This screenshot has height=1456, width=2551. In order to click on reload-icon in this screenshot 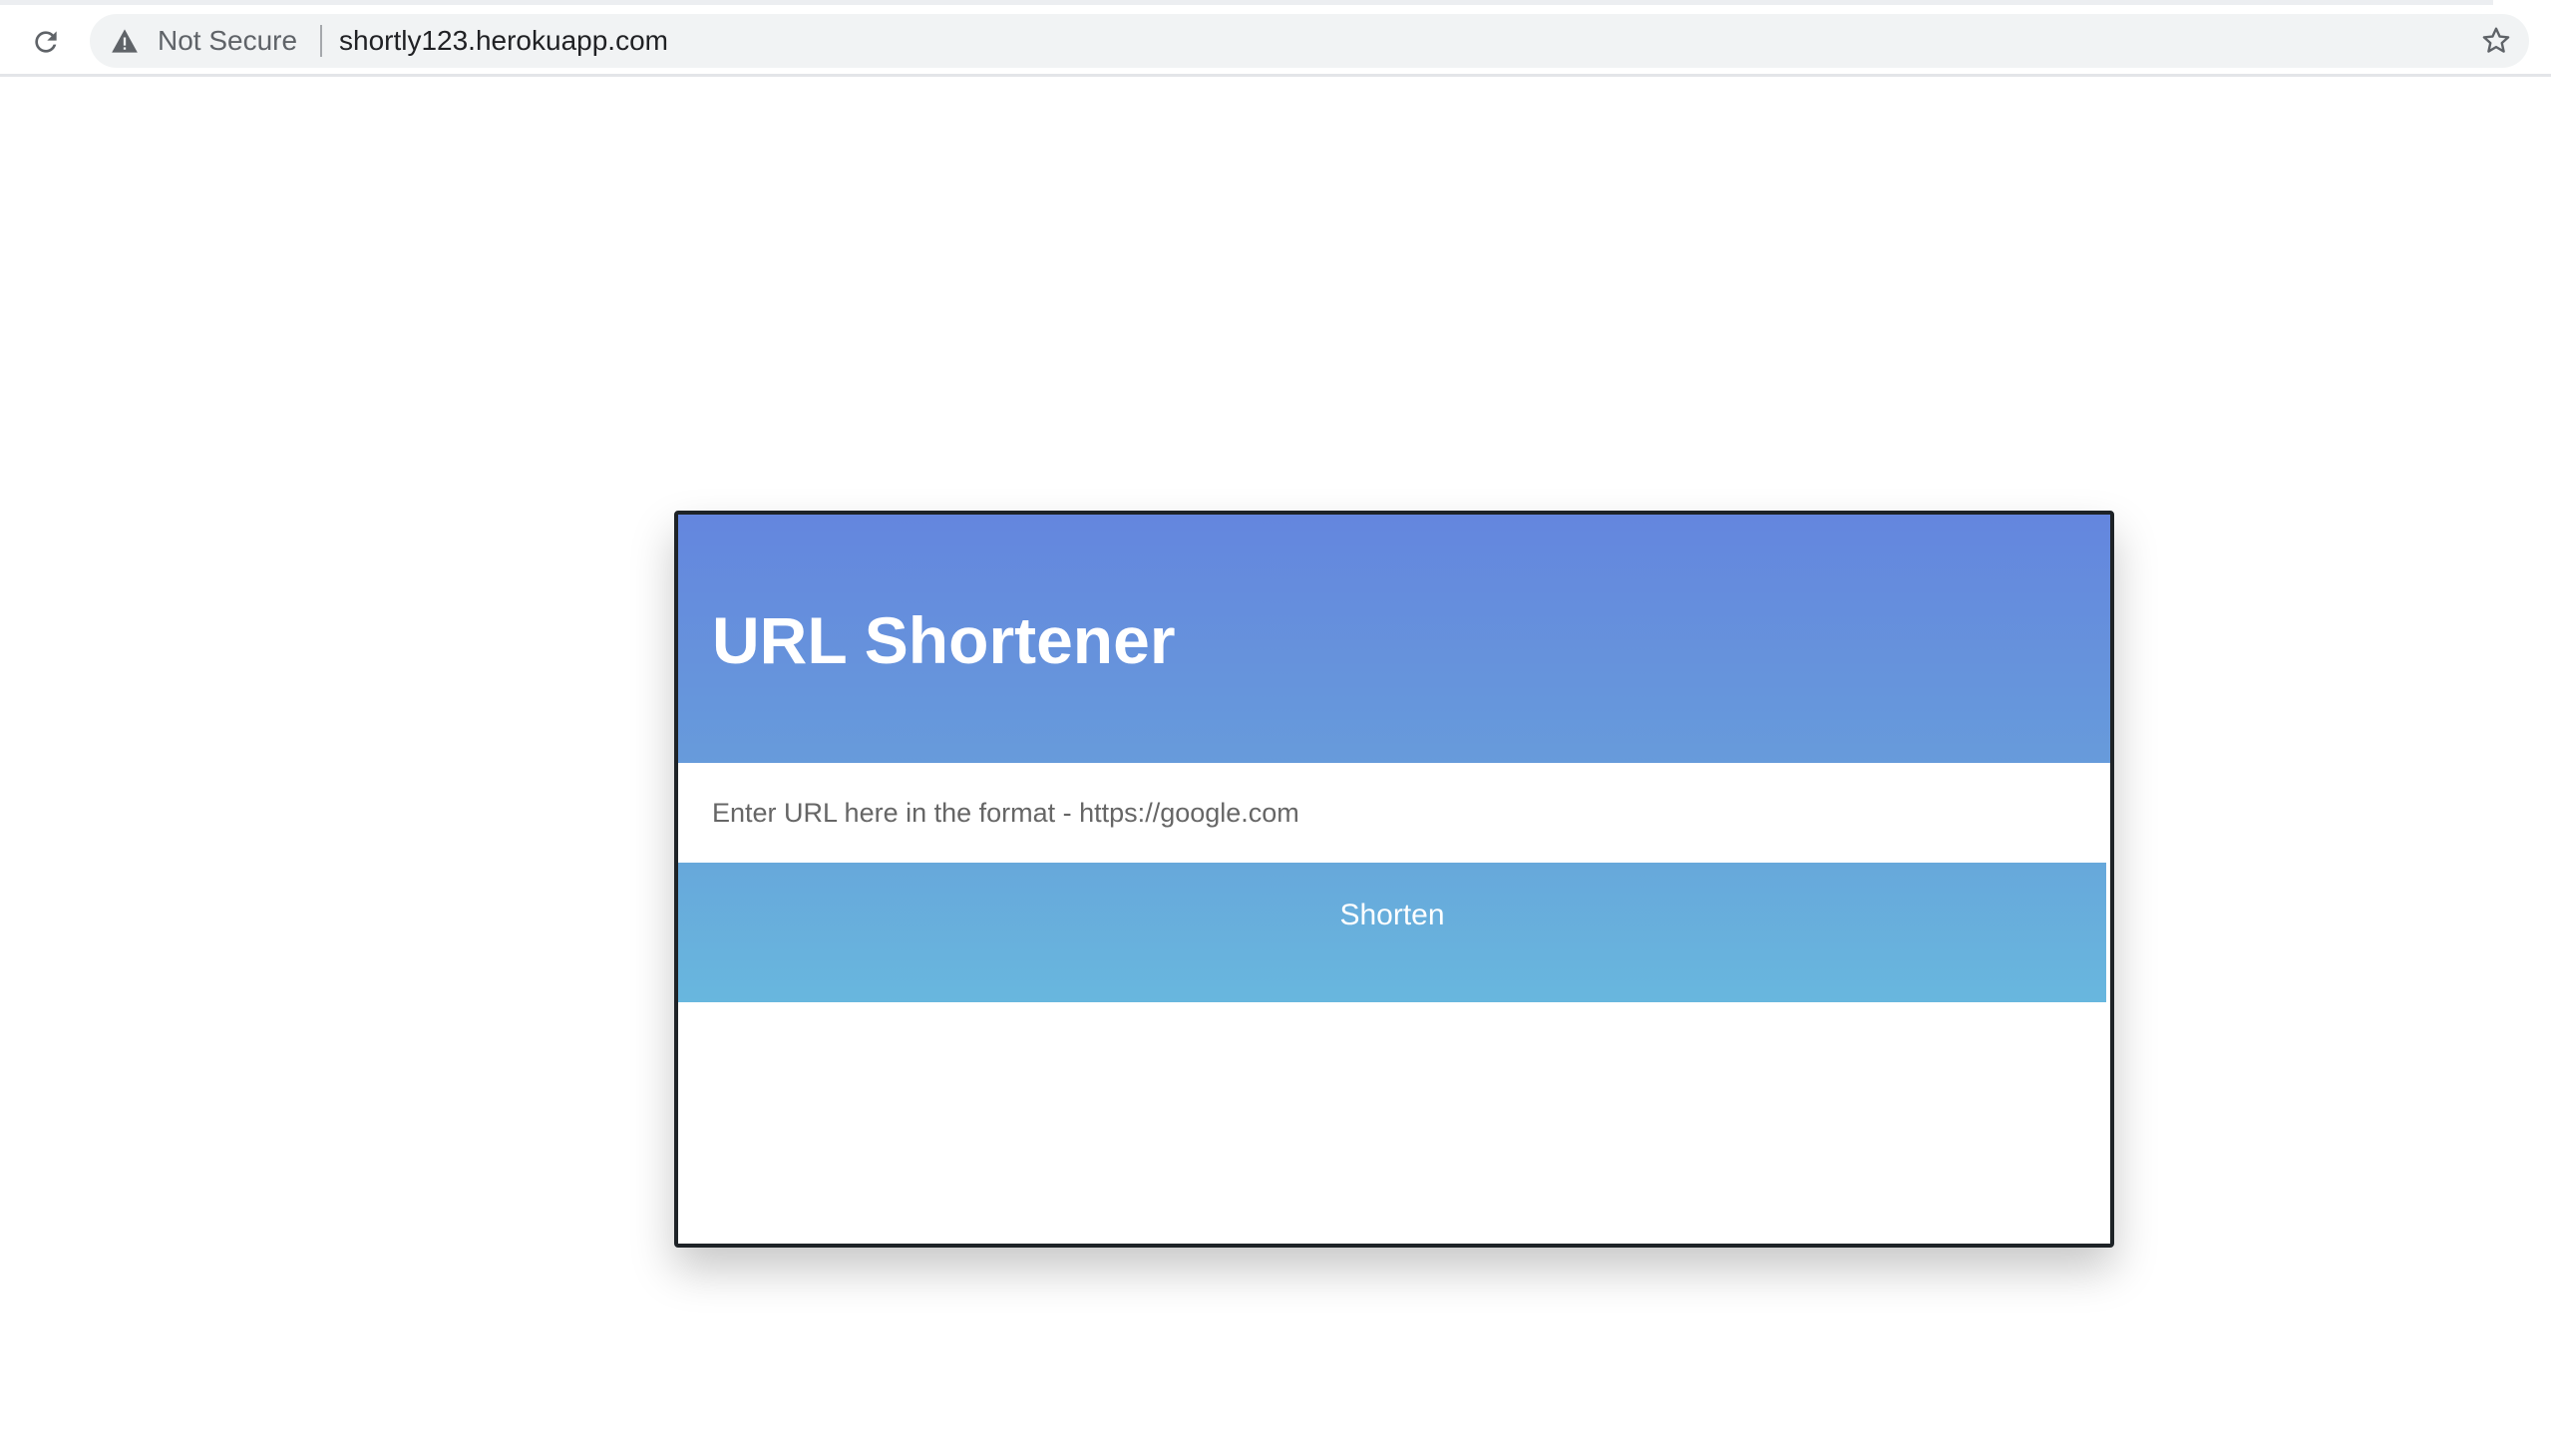, I will do `click(46, 42)`.